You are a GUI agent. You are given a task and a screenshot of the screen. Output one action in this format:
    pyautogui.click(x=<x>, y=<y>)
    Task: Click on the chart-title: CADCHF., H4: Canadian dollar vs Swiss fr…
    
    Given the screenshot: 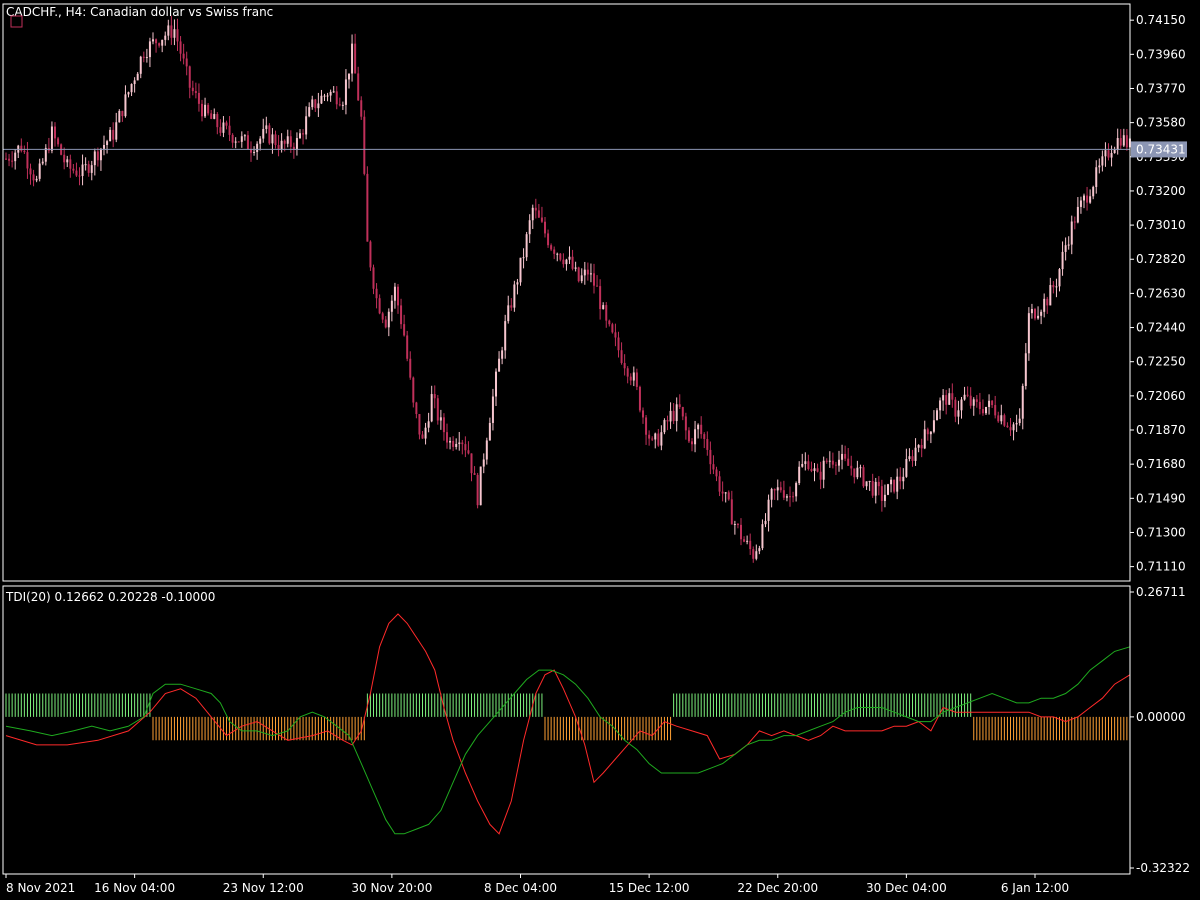 What is the action you would take?
    pyautogui.click(x=139, y=12)
    